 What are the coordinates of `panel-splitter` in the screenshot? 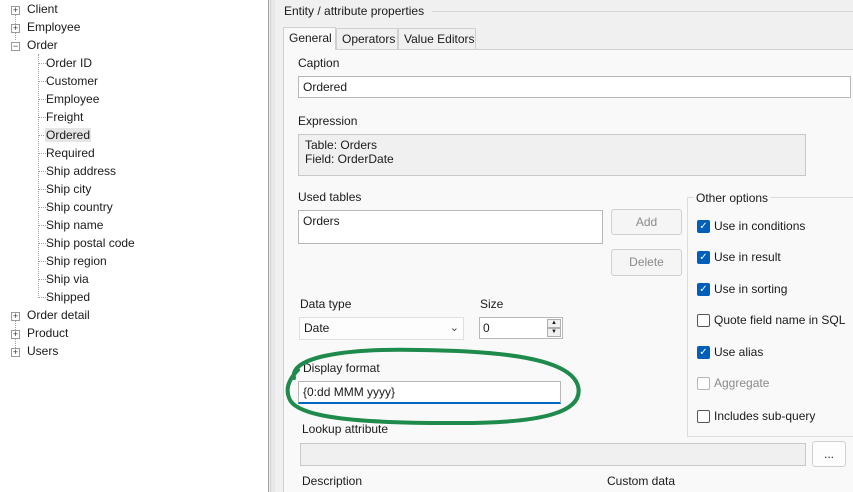 It's located at (272, 246).